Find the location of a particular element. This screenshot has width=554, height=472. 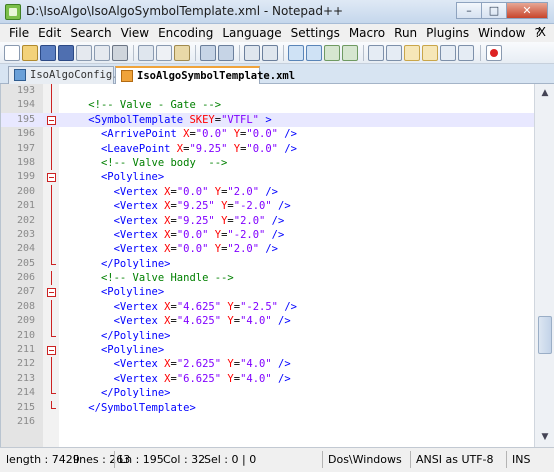

code-line: 212 <Vertex X="2.625" Y="4.0" /> is located at coordinates (267, 364).